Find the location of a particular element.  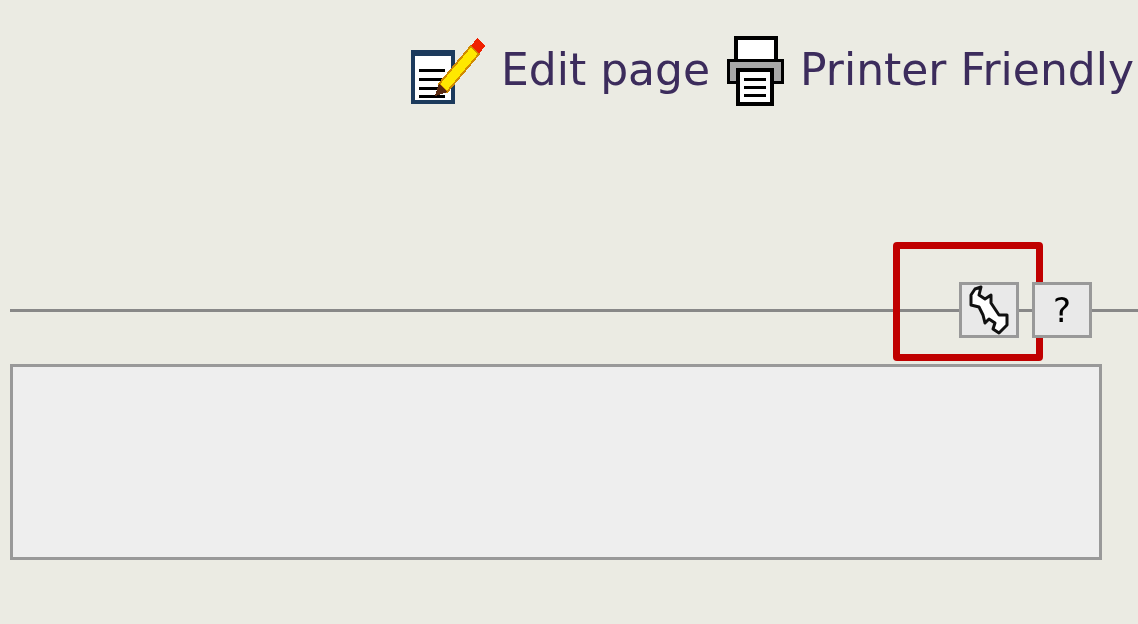

printer-icon is located at coordinates (755, 70).